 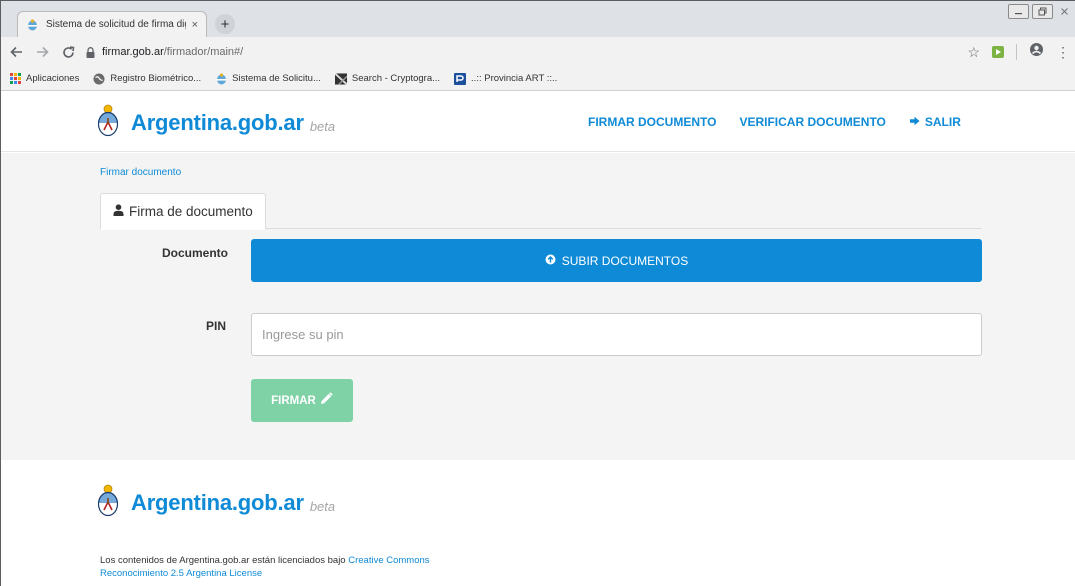 I want to click on browser-toolbar: firmar.gob.ar /firmador/main#/ ☆ ⋮, so click(x=538, y=52).